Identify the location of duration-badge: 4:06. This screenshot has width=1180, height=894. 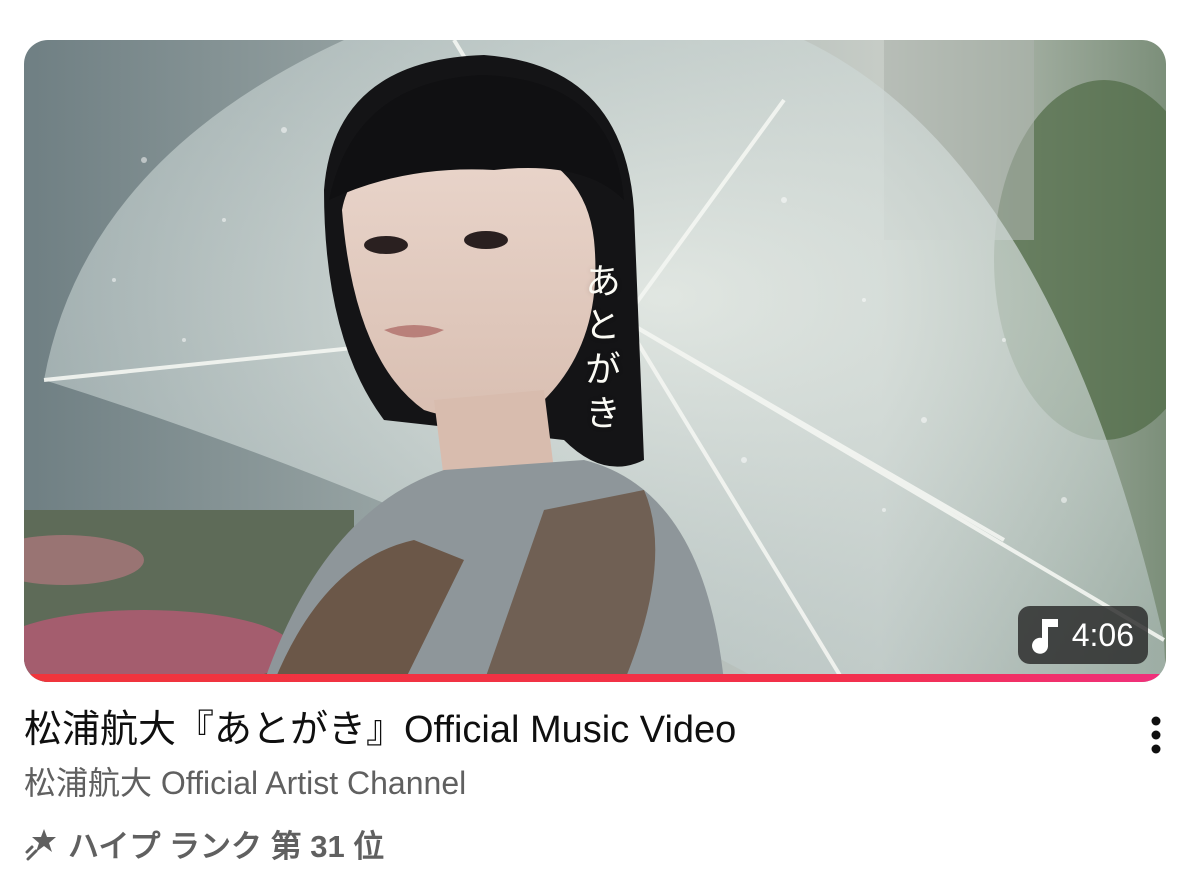
(1082, 635).